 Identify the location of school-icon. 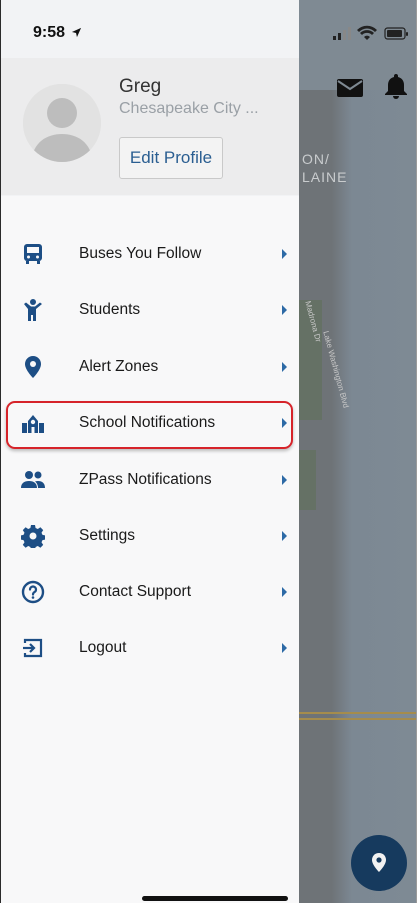
(33, 424).